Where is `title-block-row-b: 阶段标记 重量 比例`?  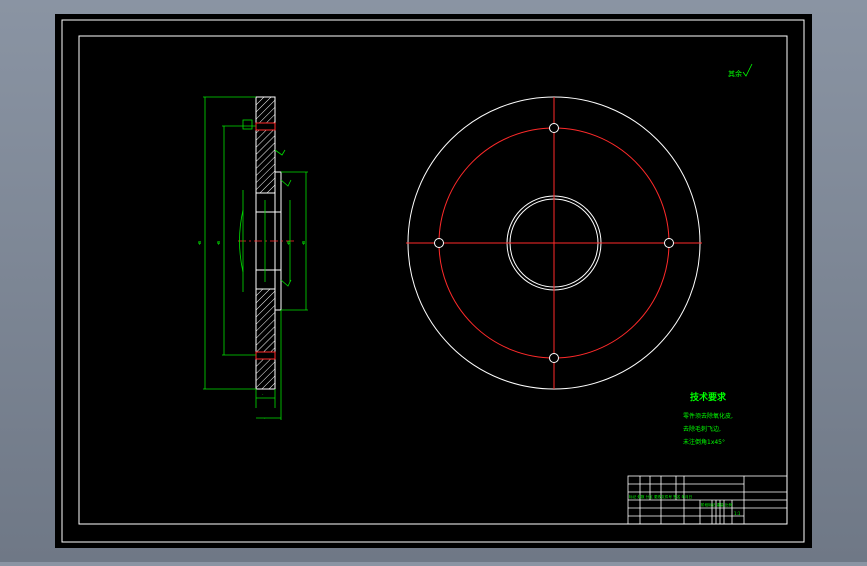
title-block-row-b: 阶段标记 重量 比例 is located at coordinates (716, 504).